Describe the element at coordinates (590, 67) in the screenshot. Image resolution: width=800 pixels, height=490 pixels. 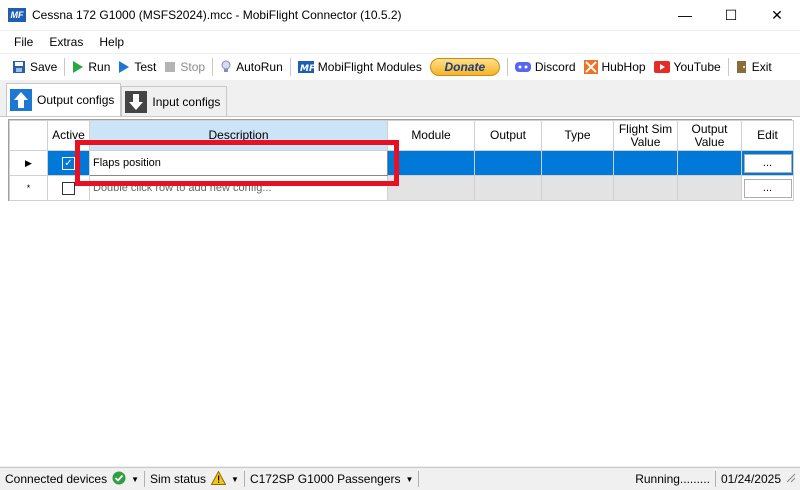
I see `hubhop-icon` at that location.